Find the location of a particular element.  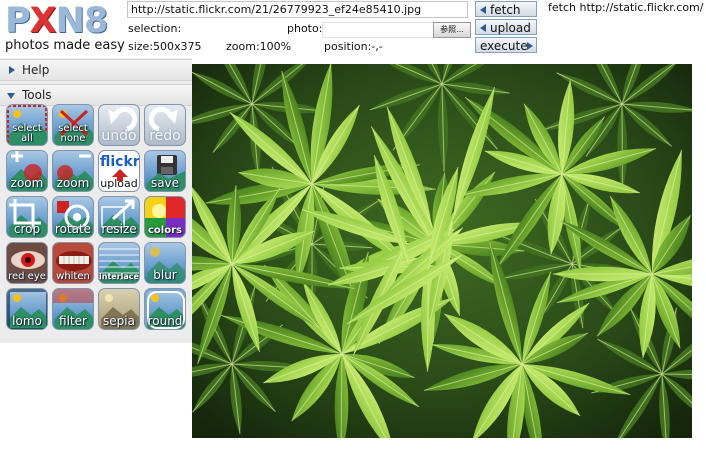

collapse-triangle-icon is located at coordinates (11, 96).